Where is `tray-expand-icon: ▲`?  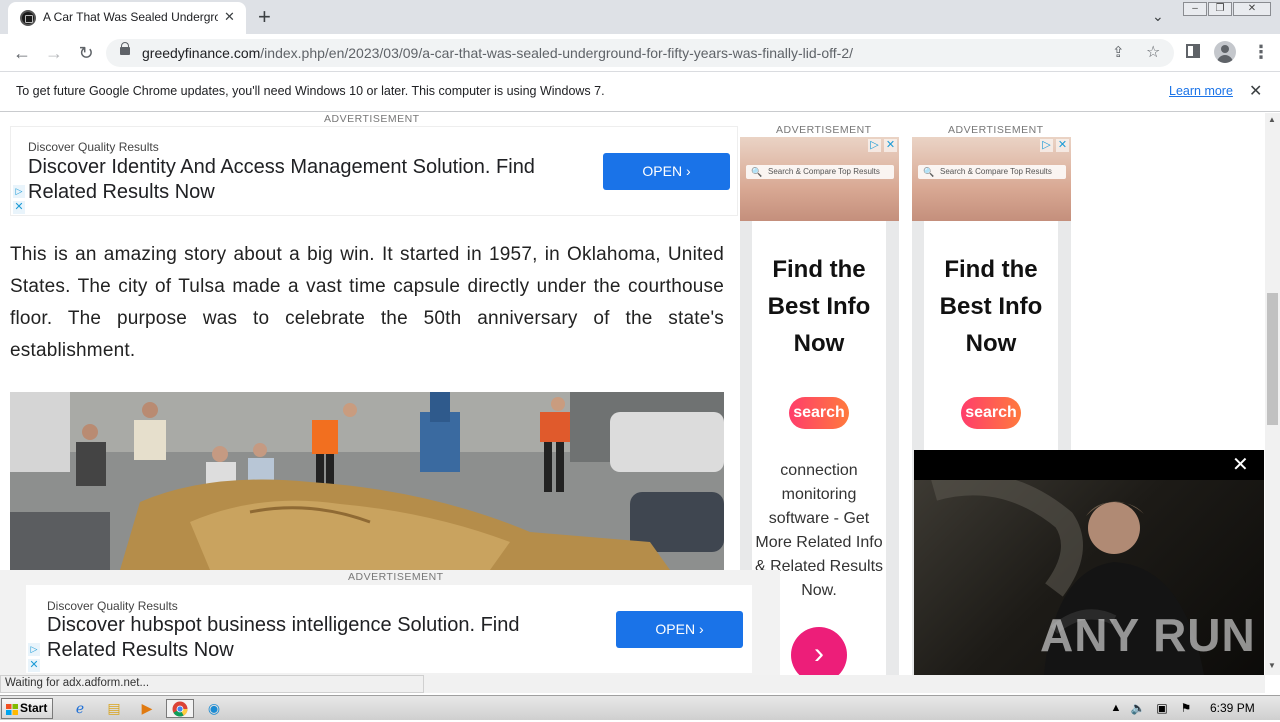 tray-expand-icon: ▲ is located at coordinates (1116, 708).